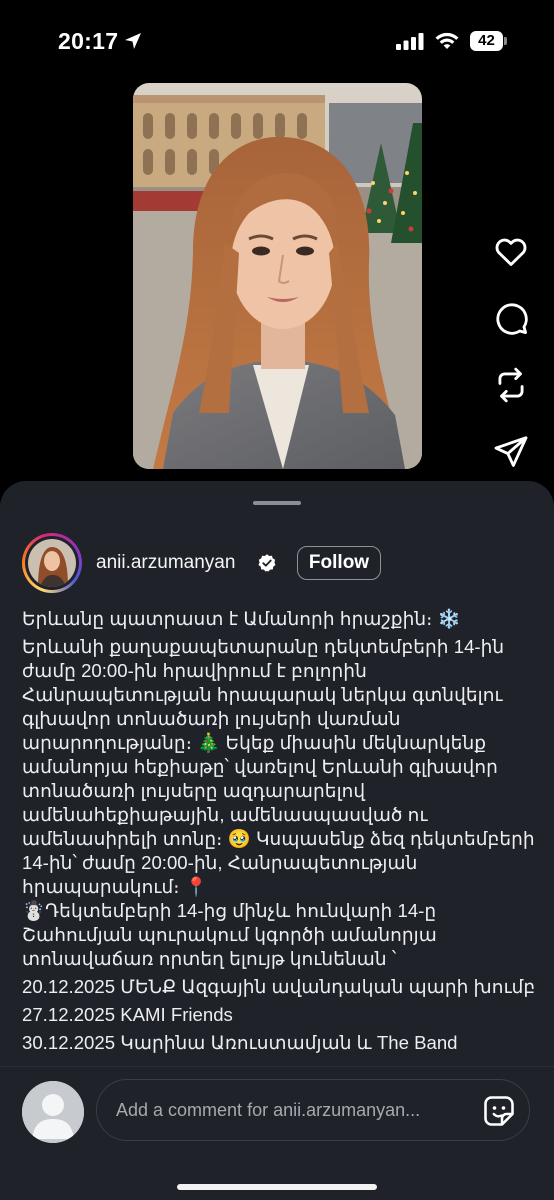 This screenshot has width=554, height=1200. I want to click on current-user-avatar, so click(53, 1112).